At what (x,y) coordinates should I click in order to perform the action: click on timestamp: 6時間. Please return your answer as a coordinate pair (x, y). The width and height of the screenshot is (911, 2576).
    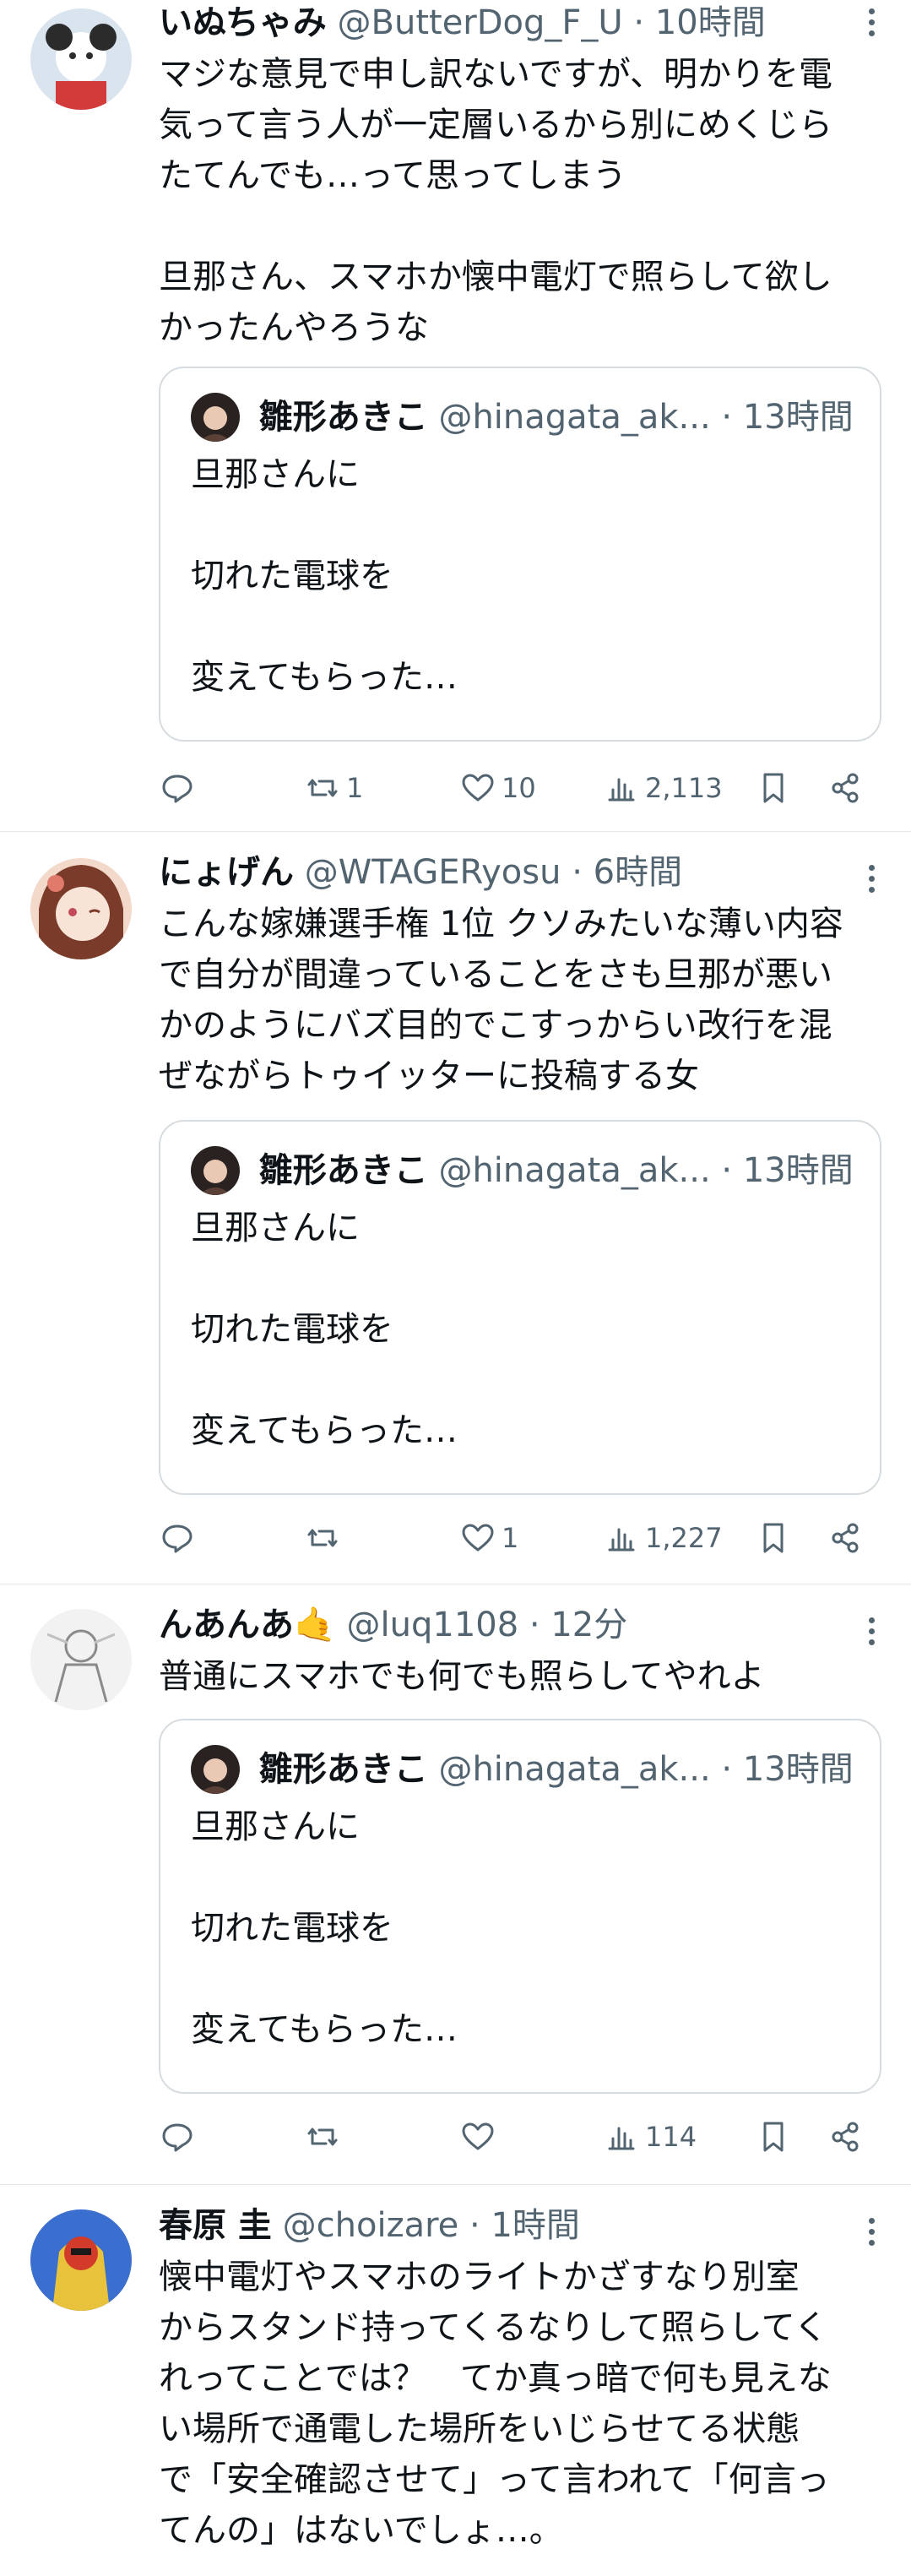
    Looking at the image, I should click on (638, 872).